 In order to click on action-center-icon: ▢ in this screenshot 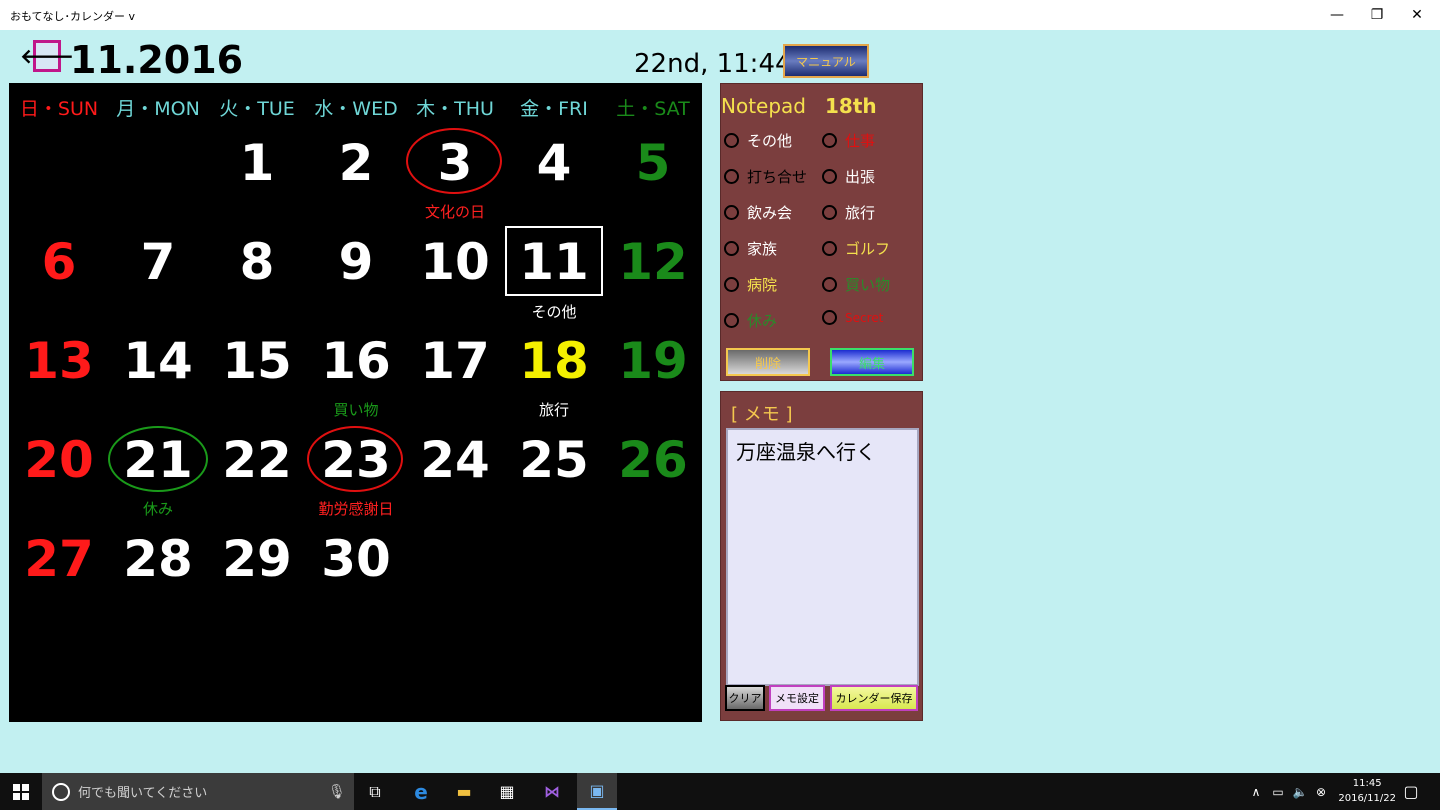, I will do `click(1411, 791)`.